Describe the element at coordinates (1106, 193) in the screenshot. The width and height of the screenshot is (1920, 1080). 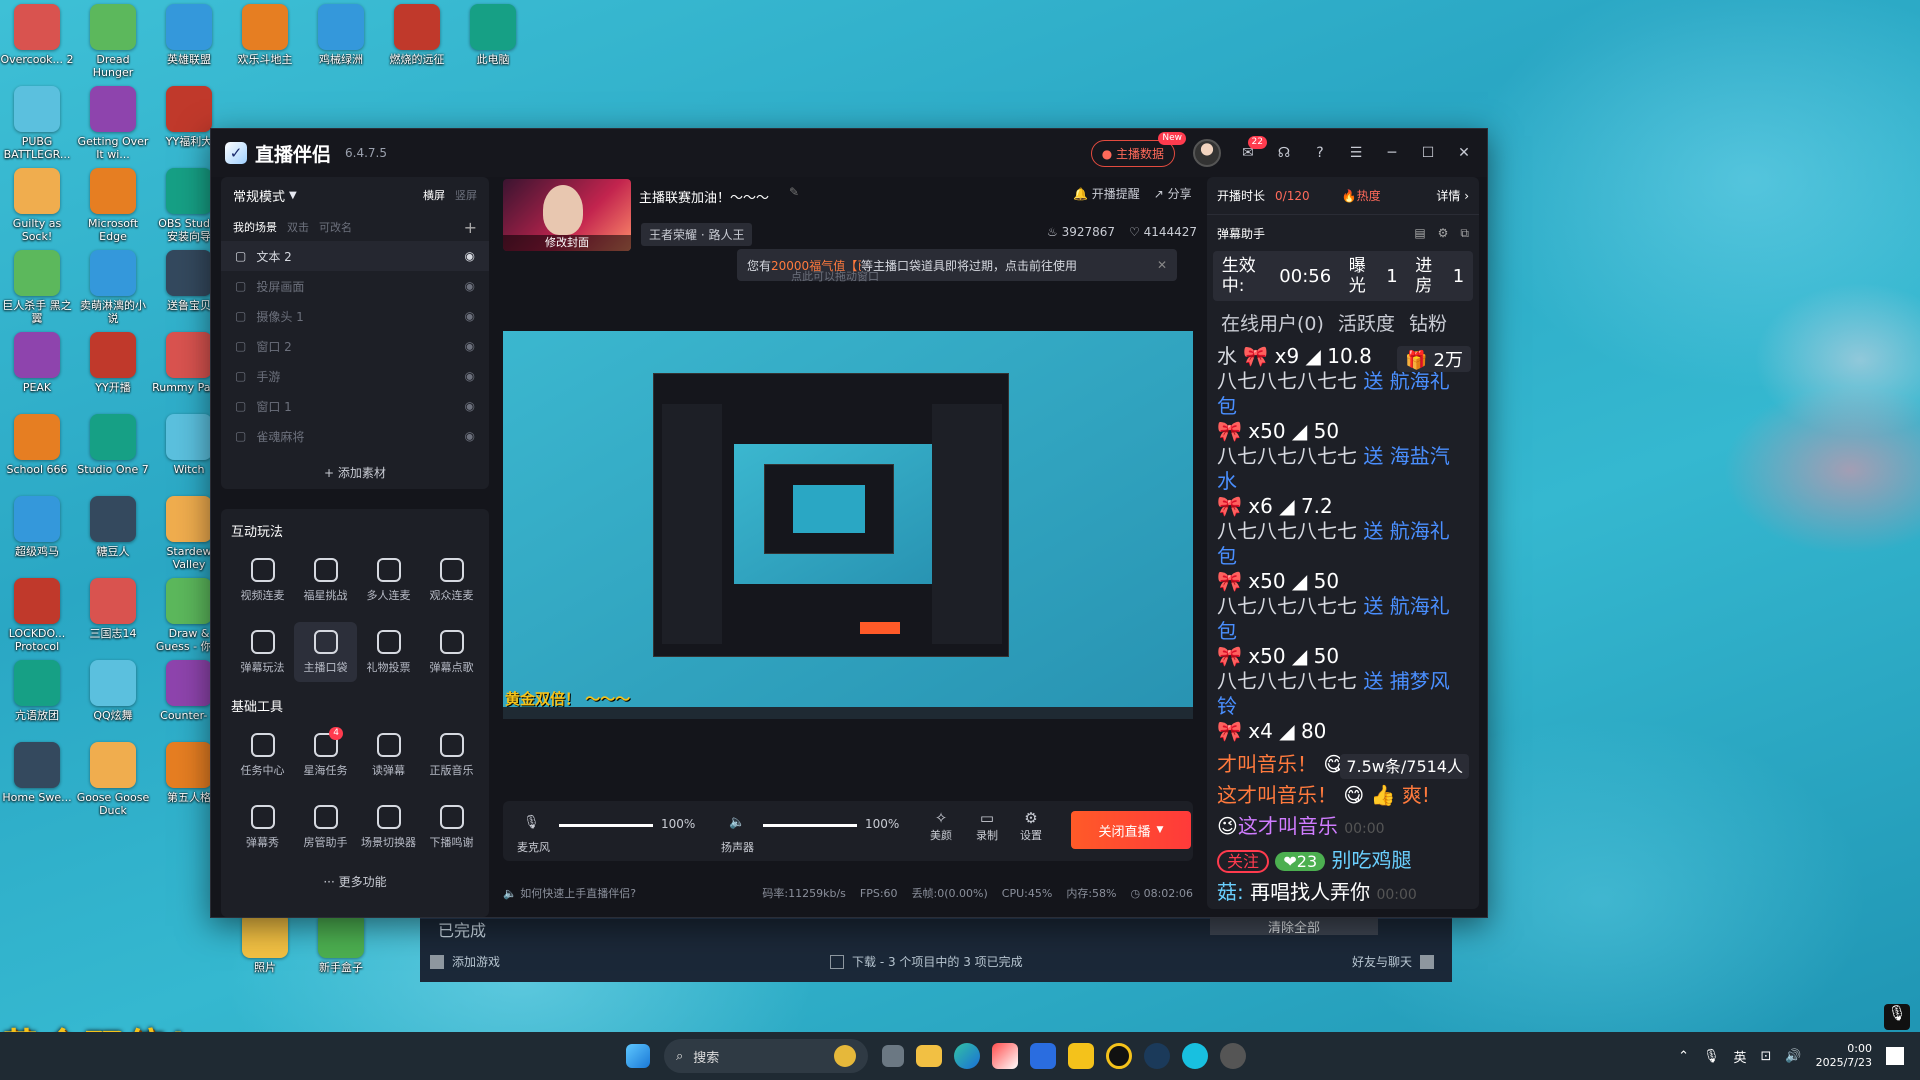
I see `stream-remind-button: 🔔 开播提醒` at that location.